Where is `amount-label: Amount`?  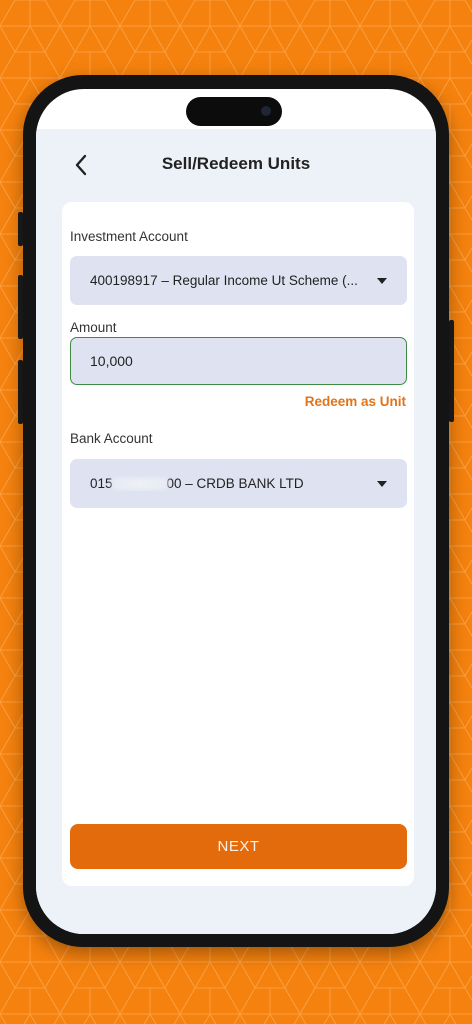 amount-label: Amount is located at coordinates (93, 327).